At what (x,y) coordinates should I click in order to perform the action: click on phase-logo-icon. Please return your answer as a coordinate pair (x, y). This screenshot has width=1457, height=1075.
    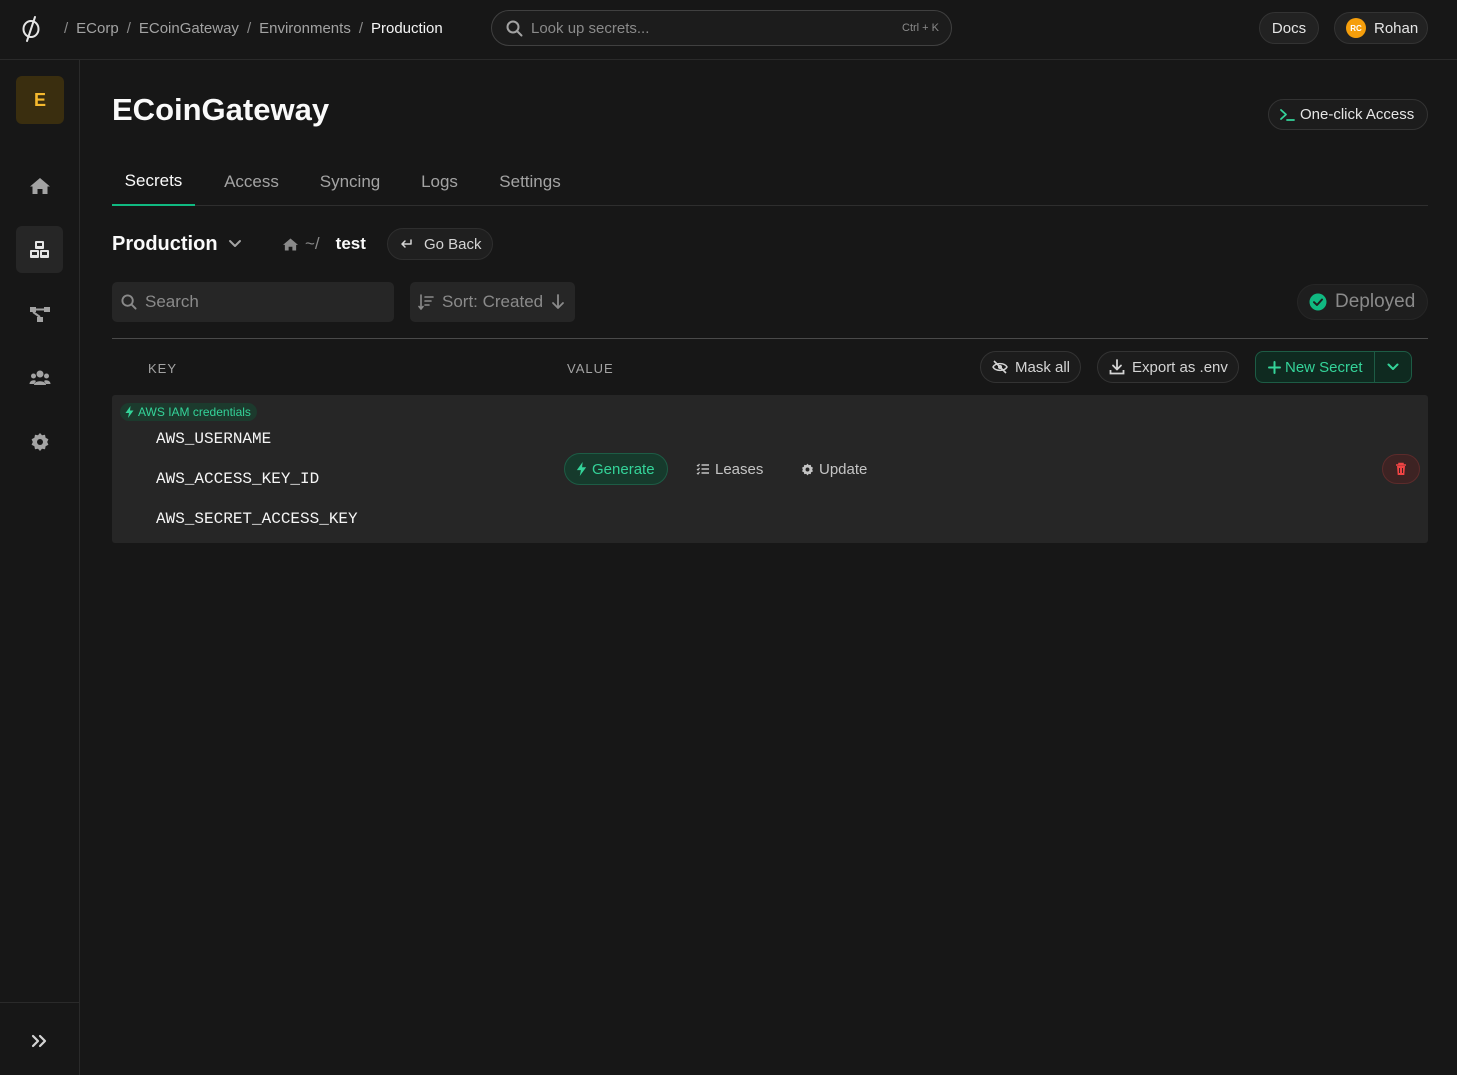
    Looking at the image, I should click on (31, 29).